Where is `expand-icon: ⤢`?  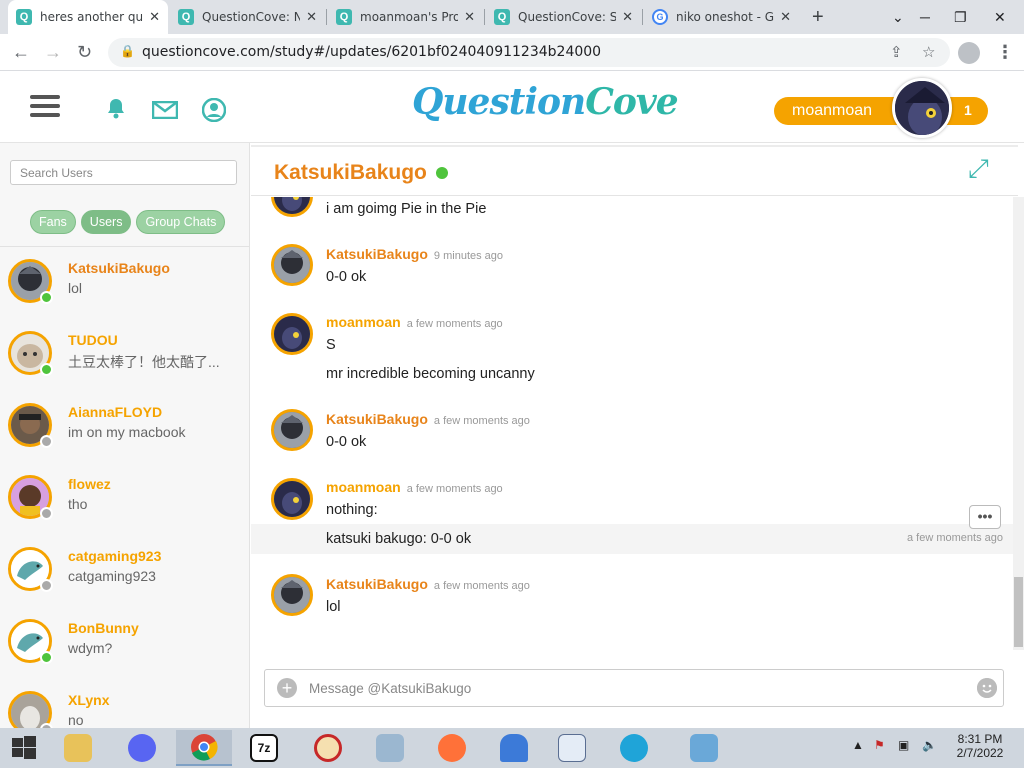
expand-icon: ⤢ is located at coordinates (978, 169).